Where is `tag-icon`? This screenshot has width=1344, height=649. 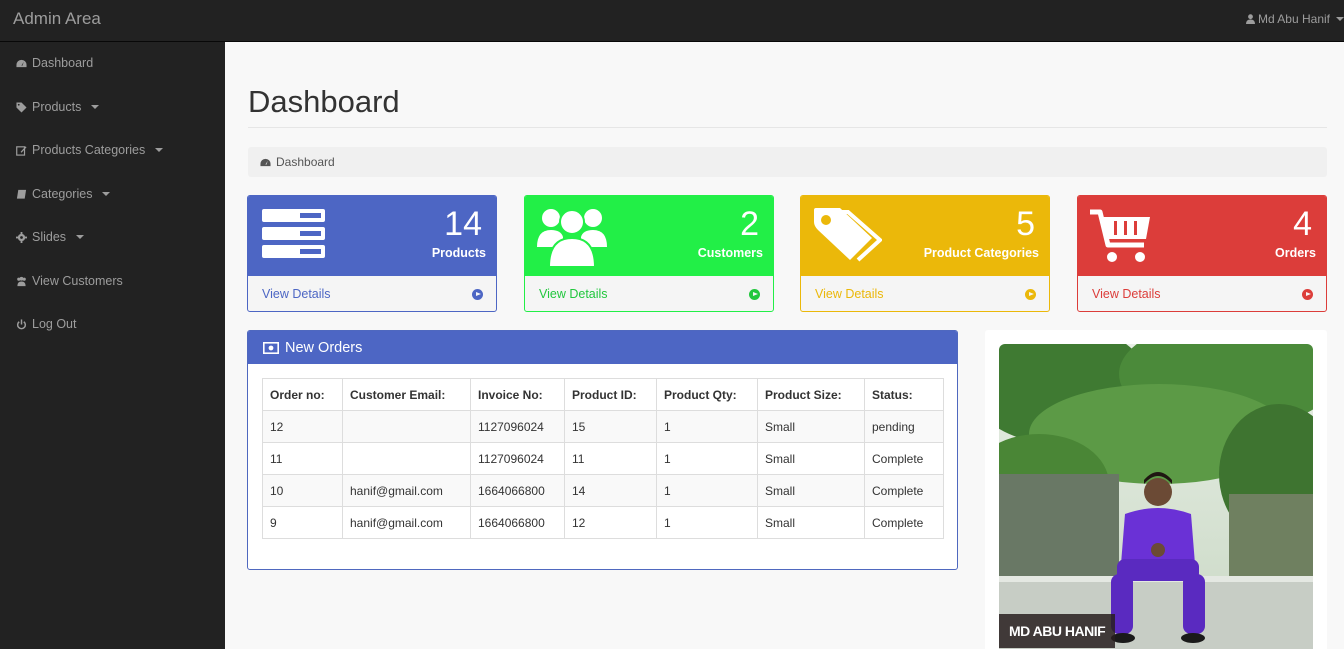
tag-icon is located at coordinates (21, 107).